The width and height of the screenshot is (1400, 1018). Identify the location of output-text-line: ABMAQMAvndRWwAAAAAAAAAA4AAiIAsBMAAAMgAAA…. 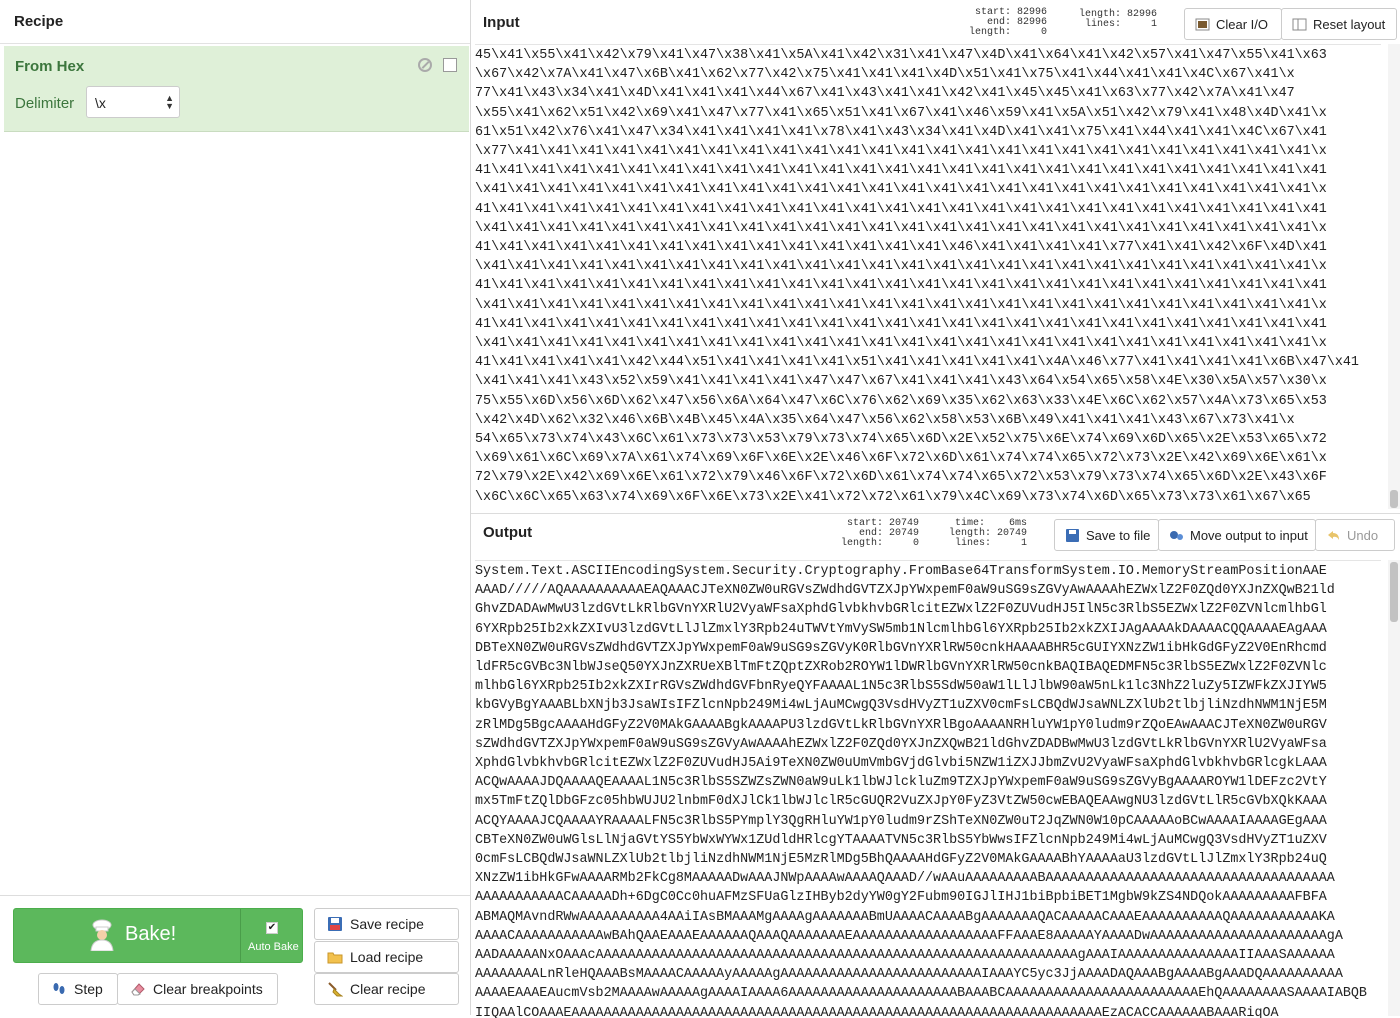
(905, 917).